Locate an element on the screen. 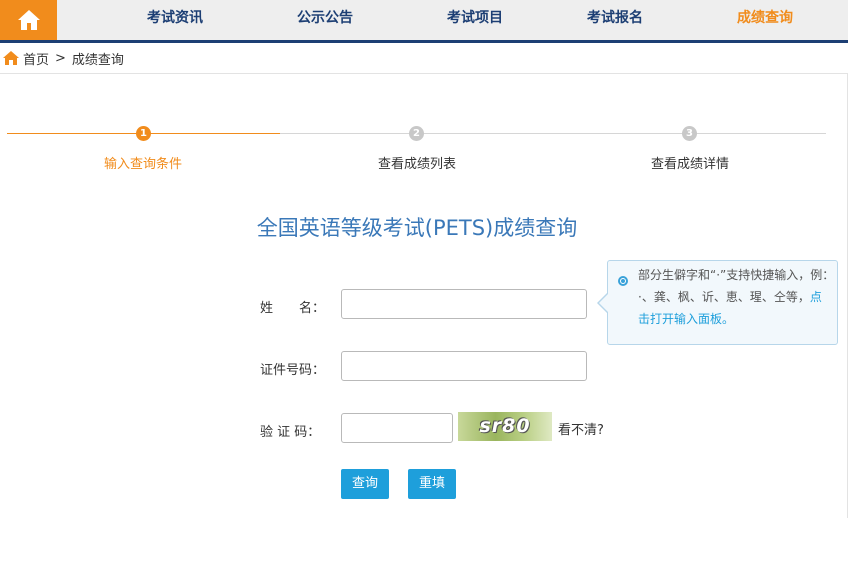 This screenshot has height=574, width=848. header-divider is located at coordinates (424, 73).